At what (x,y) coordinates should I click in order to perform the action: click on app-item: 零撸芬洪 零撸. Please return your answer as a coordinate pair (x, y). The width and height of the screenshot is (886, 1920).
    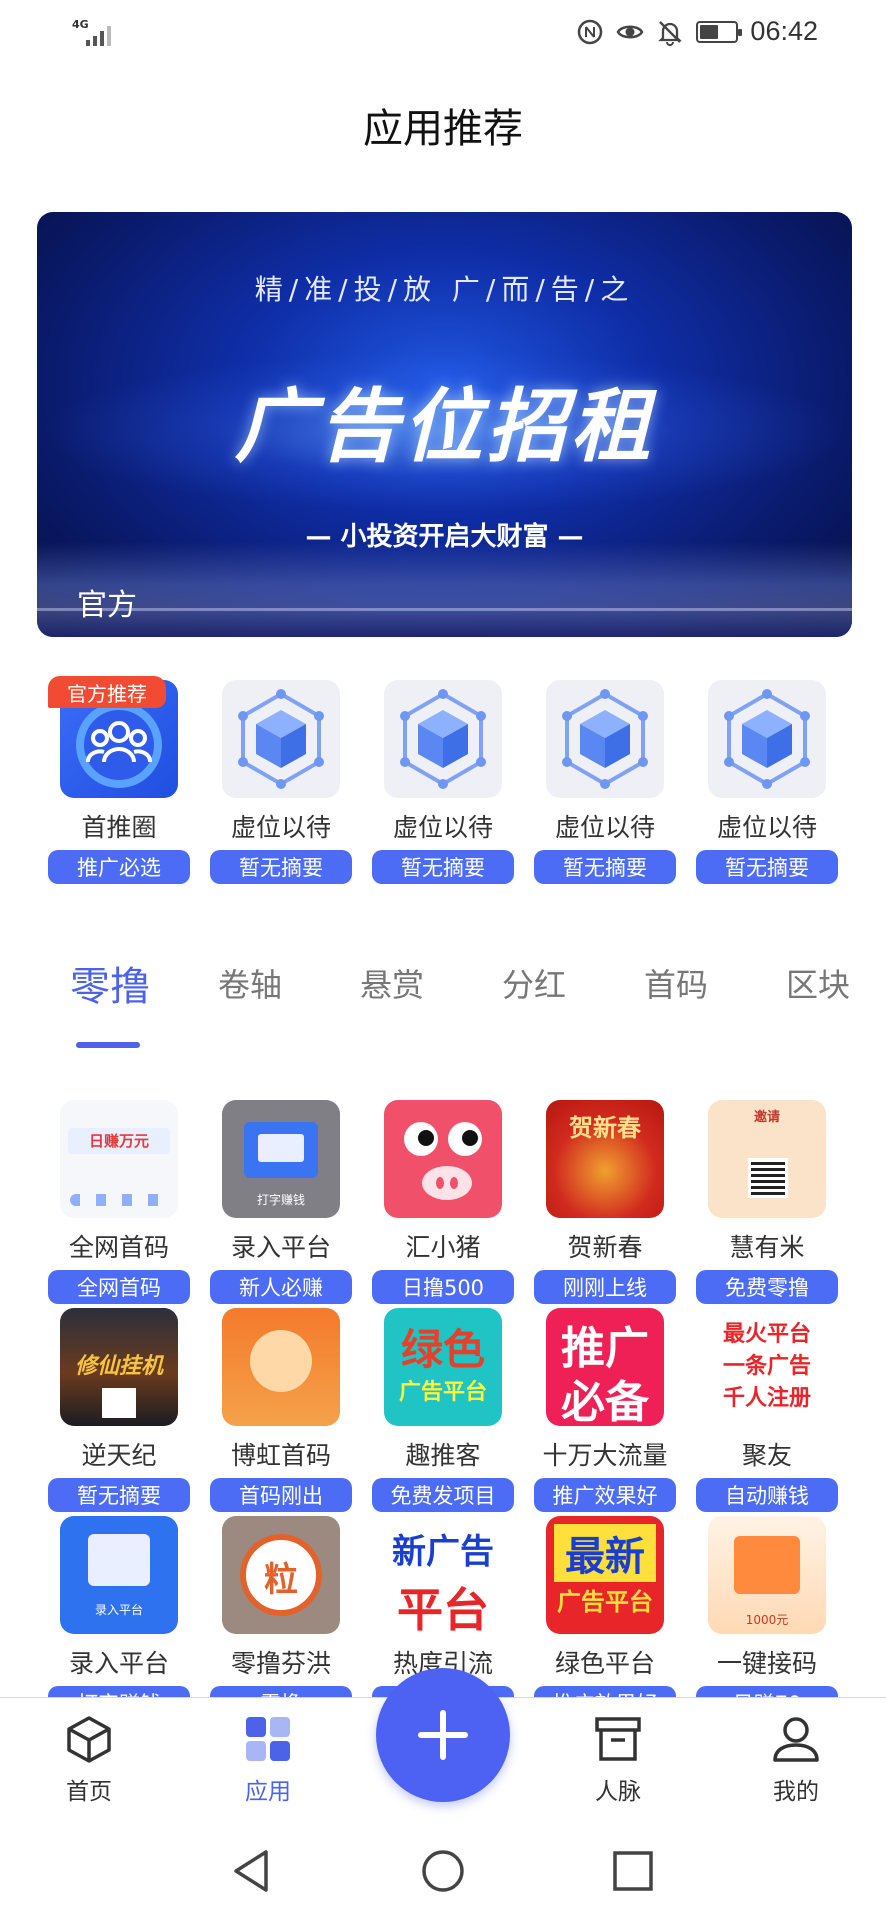
    Looking at the image, I should click on (281, 1608).